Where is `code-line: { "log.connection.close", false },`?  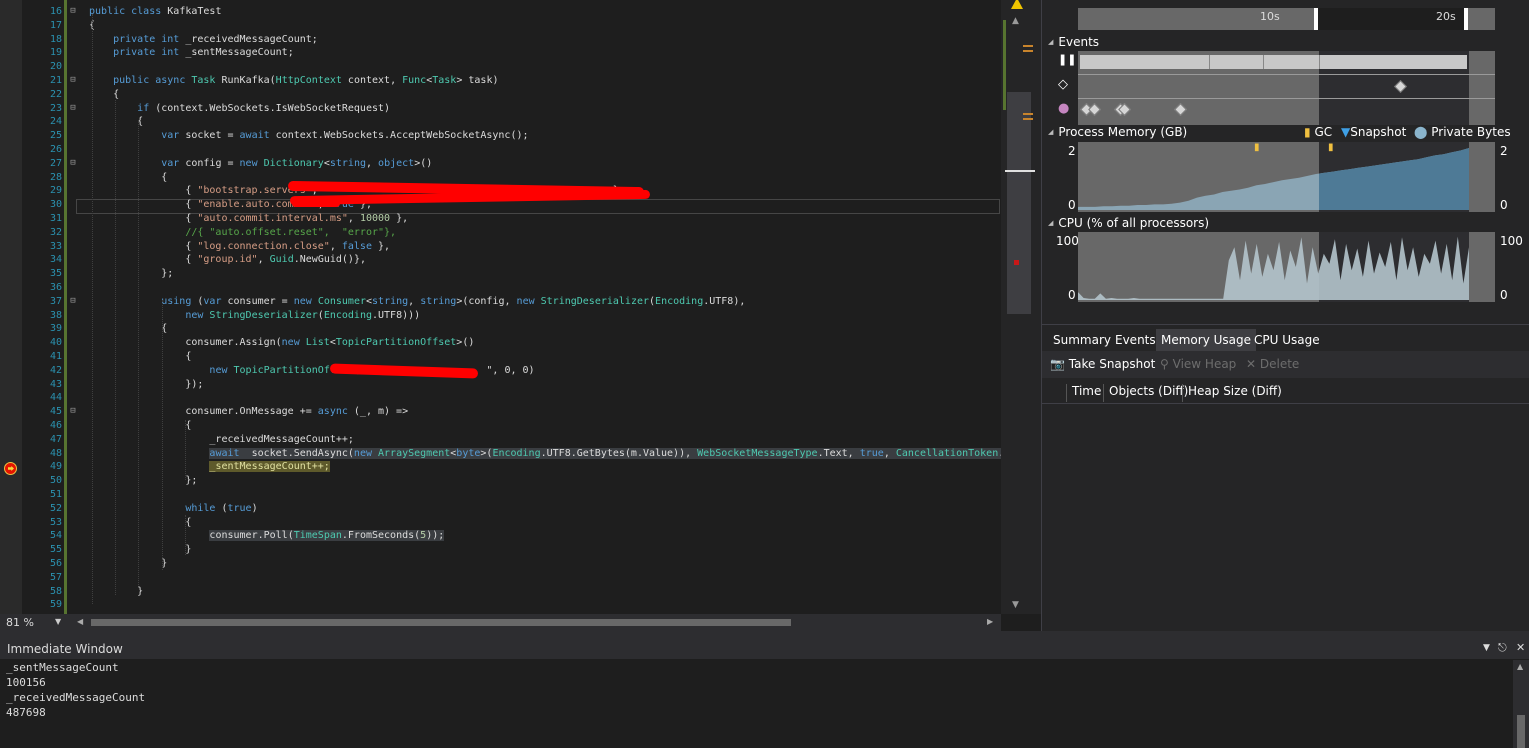 code-line: { "log.connection.close", false }, is located at coordinates (239, 247).